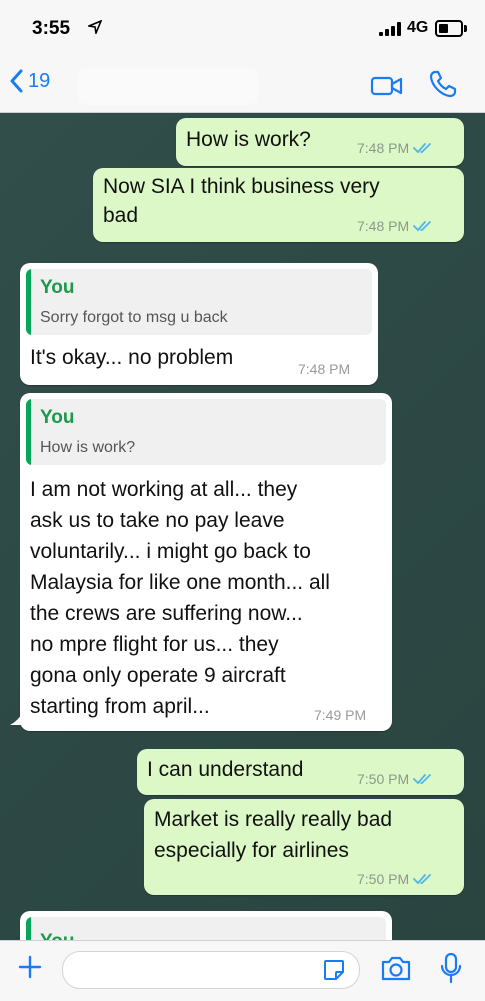 This screenshot has height=1001, width=485. Describe the element at coordinates (199, 302) in the screenshot. I see `quoted-reply: You Sorry forgot to msg u back` at that location.